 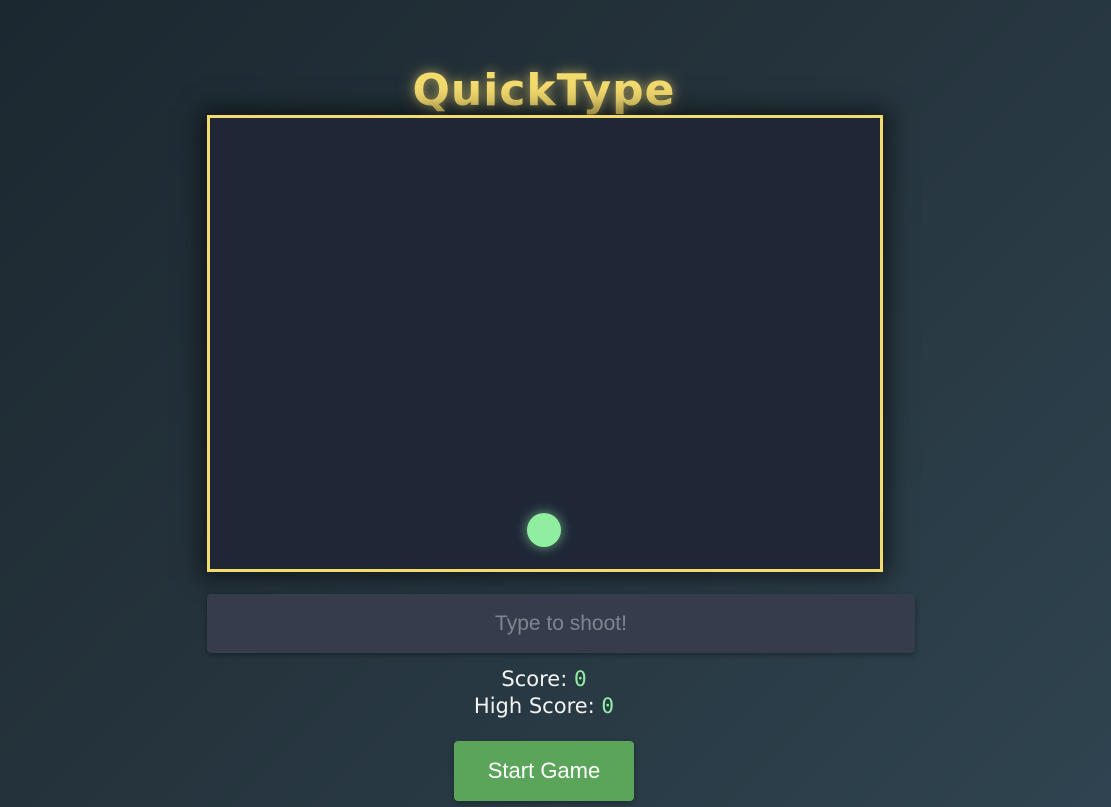 I want to click on start-game-button: Start Game, so click(x=544, y=771).